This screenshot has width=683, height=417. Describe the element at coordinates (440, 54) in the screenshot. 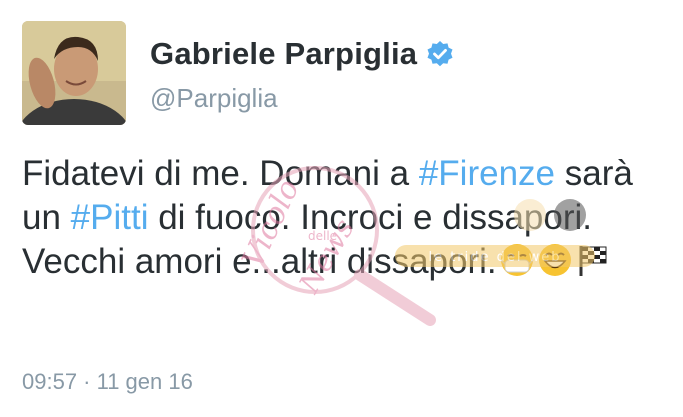

I see `verified-badge-icon` at that location.